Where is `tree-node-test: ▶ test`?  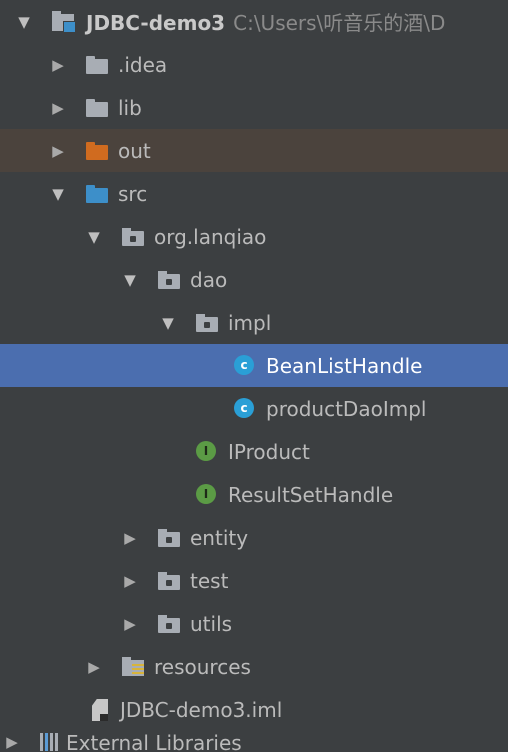 tree-node-test: ▶ test is located at coordinates (254, 580).